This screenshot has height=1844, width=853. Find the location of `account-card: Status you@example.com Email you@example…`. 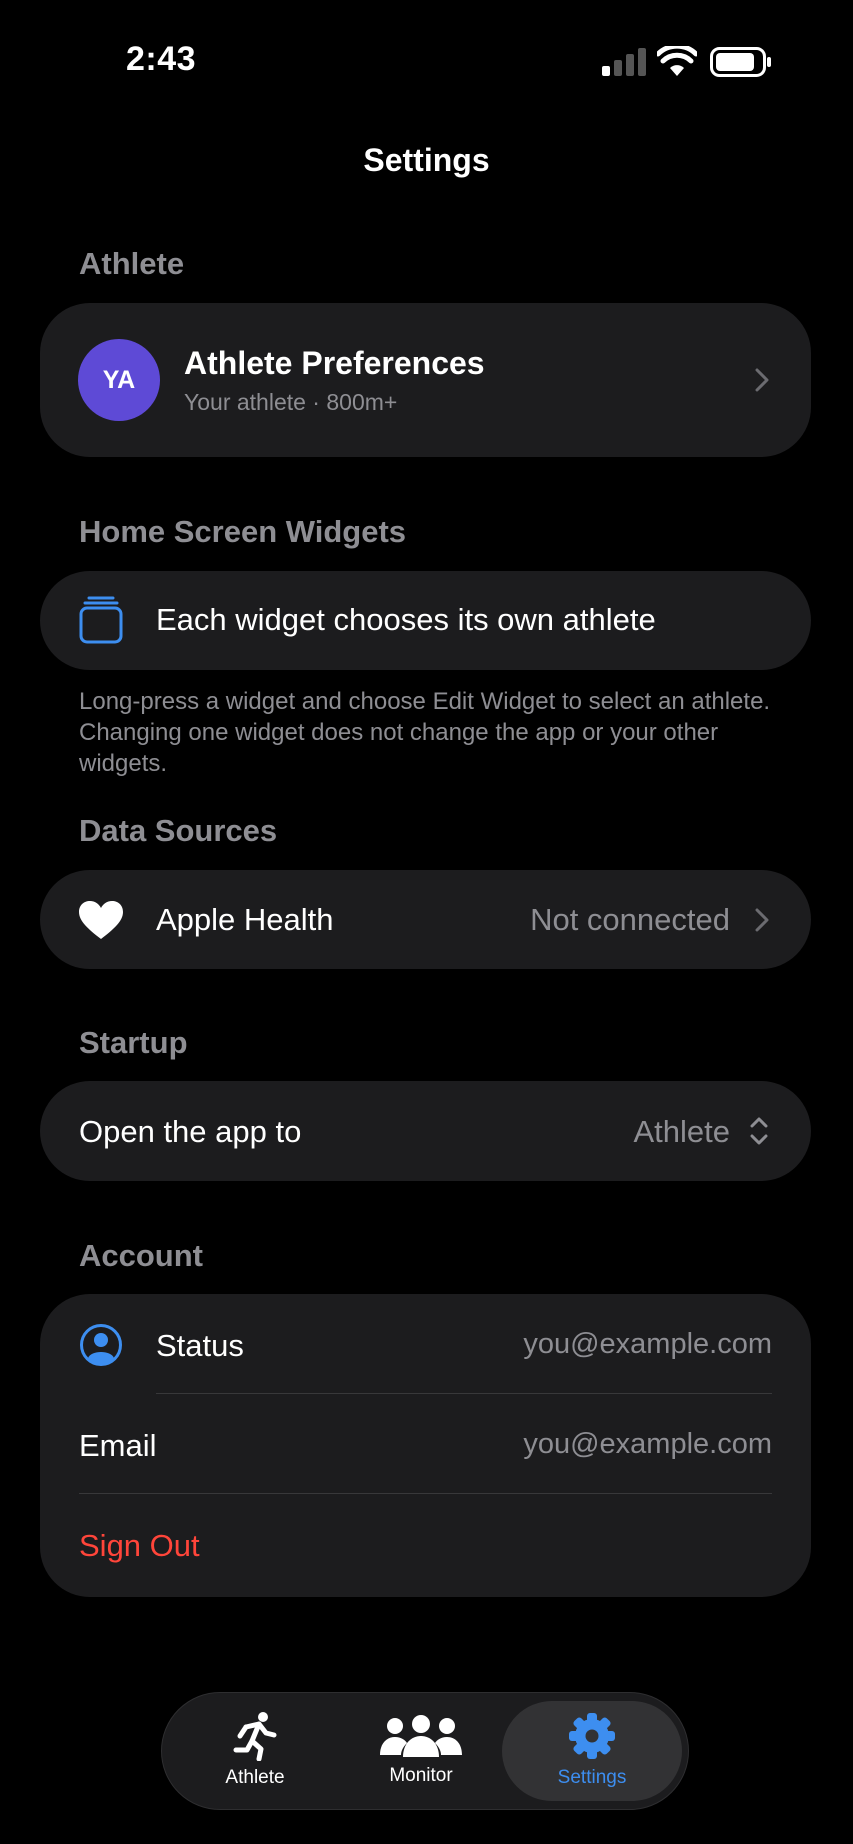

account-card: Status you@example.com Email you@example… is located at coordinates (425, 1445).